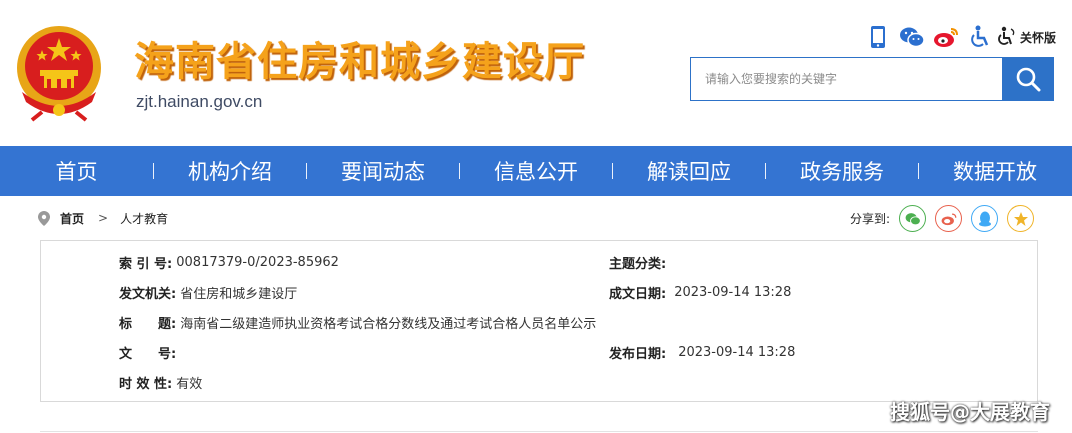 This screenshot has width=1072, height=433. What do you see at coordinates (995, 171) in the screenshot?
I see `nav-item-open-data: 数据开放` at bounding box center [995, 171].